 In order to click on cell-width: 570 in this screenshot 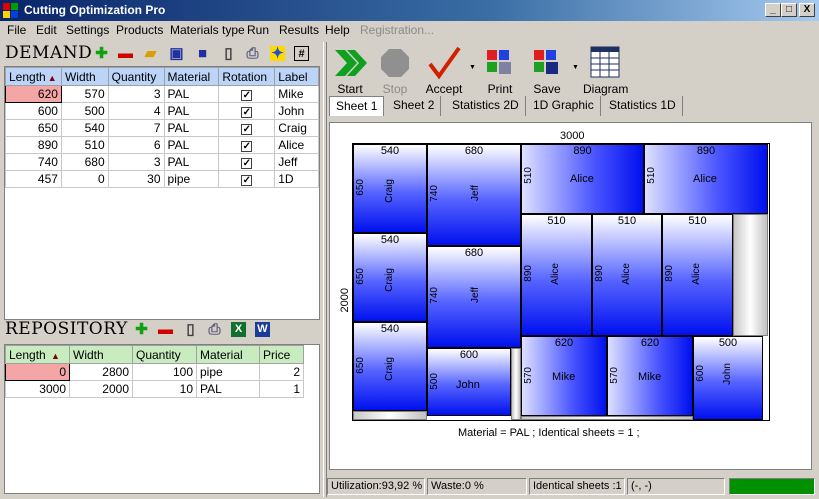, I will do `click(84, 94)`.